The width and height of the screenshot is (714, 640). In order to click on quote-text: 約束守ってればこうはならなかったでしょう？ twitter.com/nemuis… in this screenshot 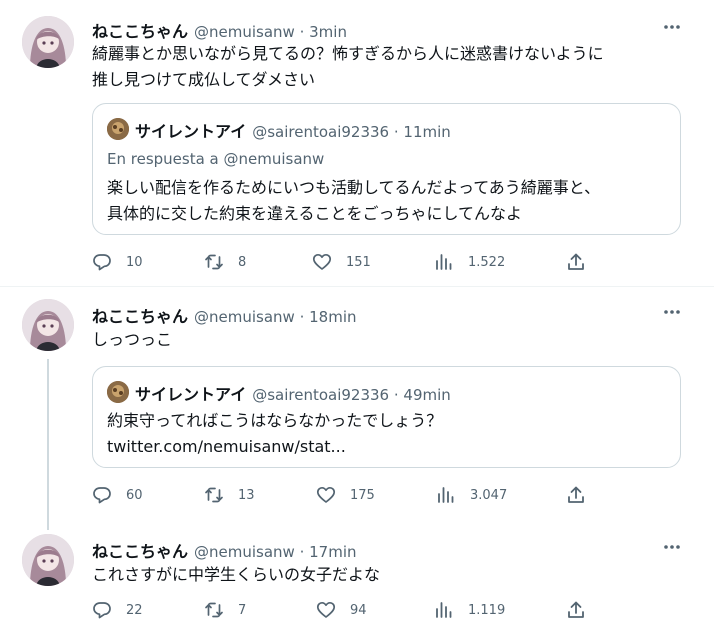, I will do `click(387, 434)`.